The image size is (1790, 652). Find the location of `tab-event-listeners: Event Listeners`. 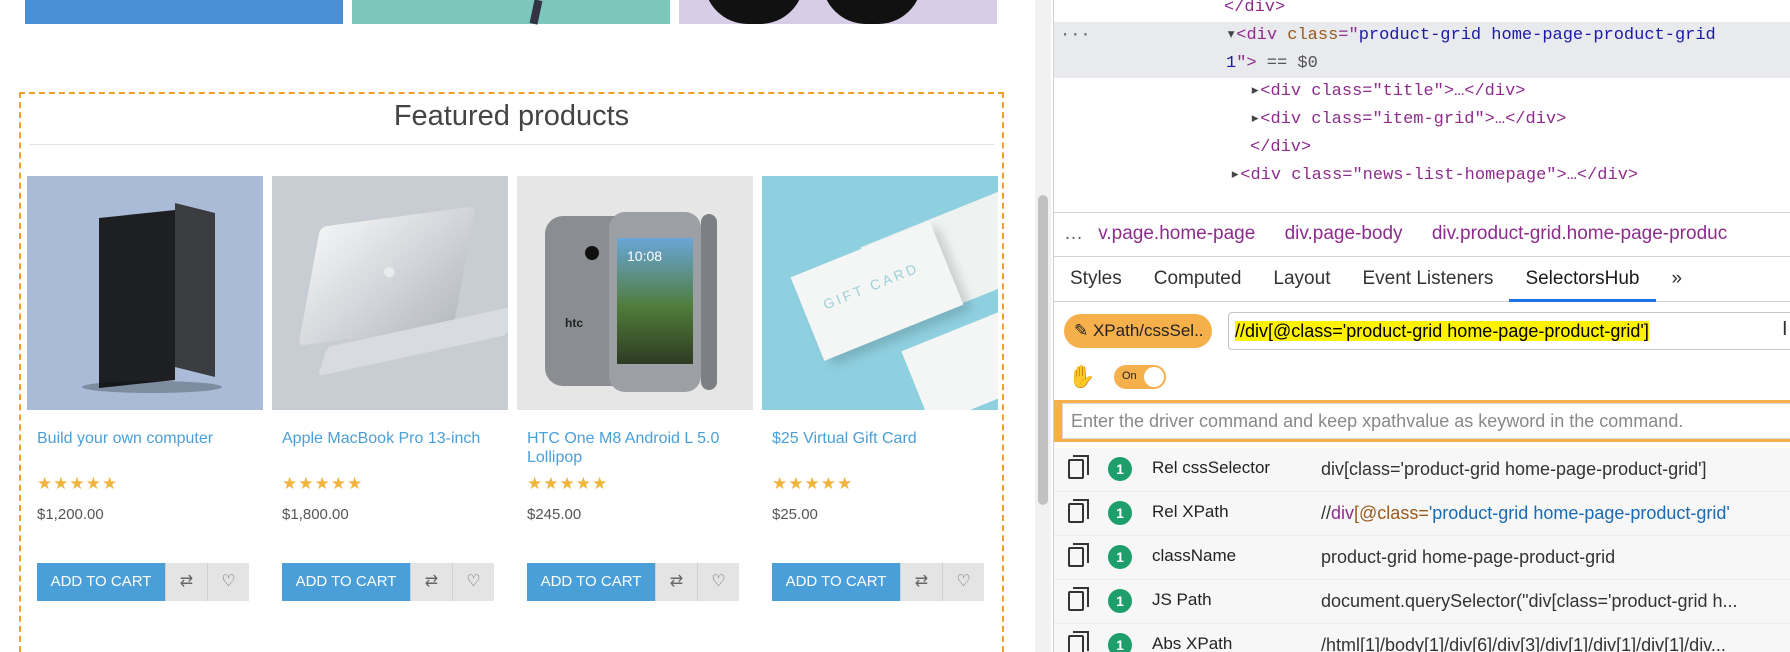

tab-event-listeners: Event Listeners is located at coordinates (1427, 279).